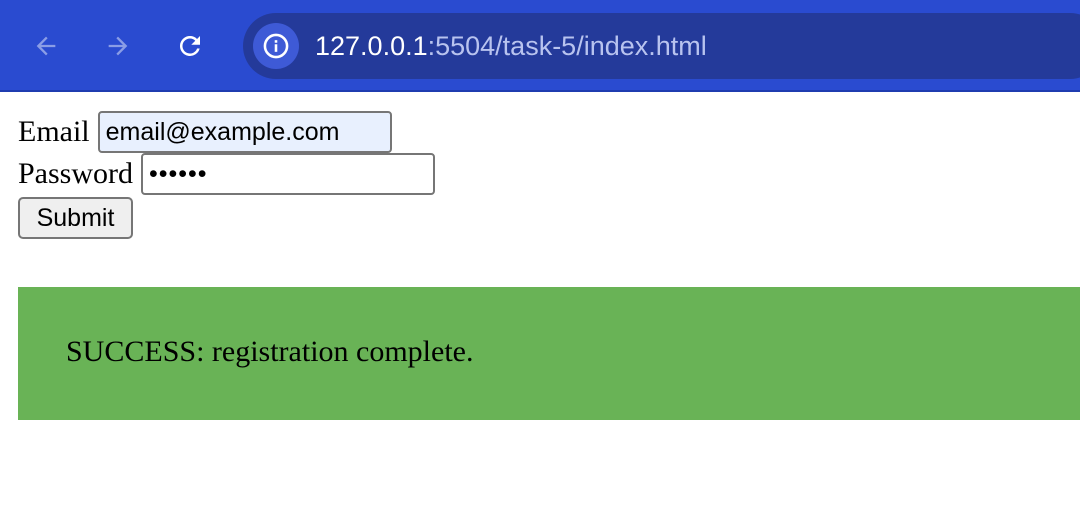  I want to click on address-bar: 127.0.0.1:5504/task-5/index.html, so click(661, 46).